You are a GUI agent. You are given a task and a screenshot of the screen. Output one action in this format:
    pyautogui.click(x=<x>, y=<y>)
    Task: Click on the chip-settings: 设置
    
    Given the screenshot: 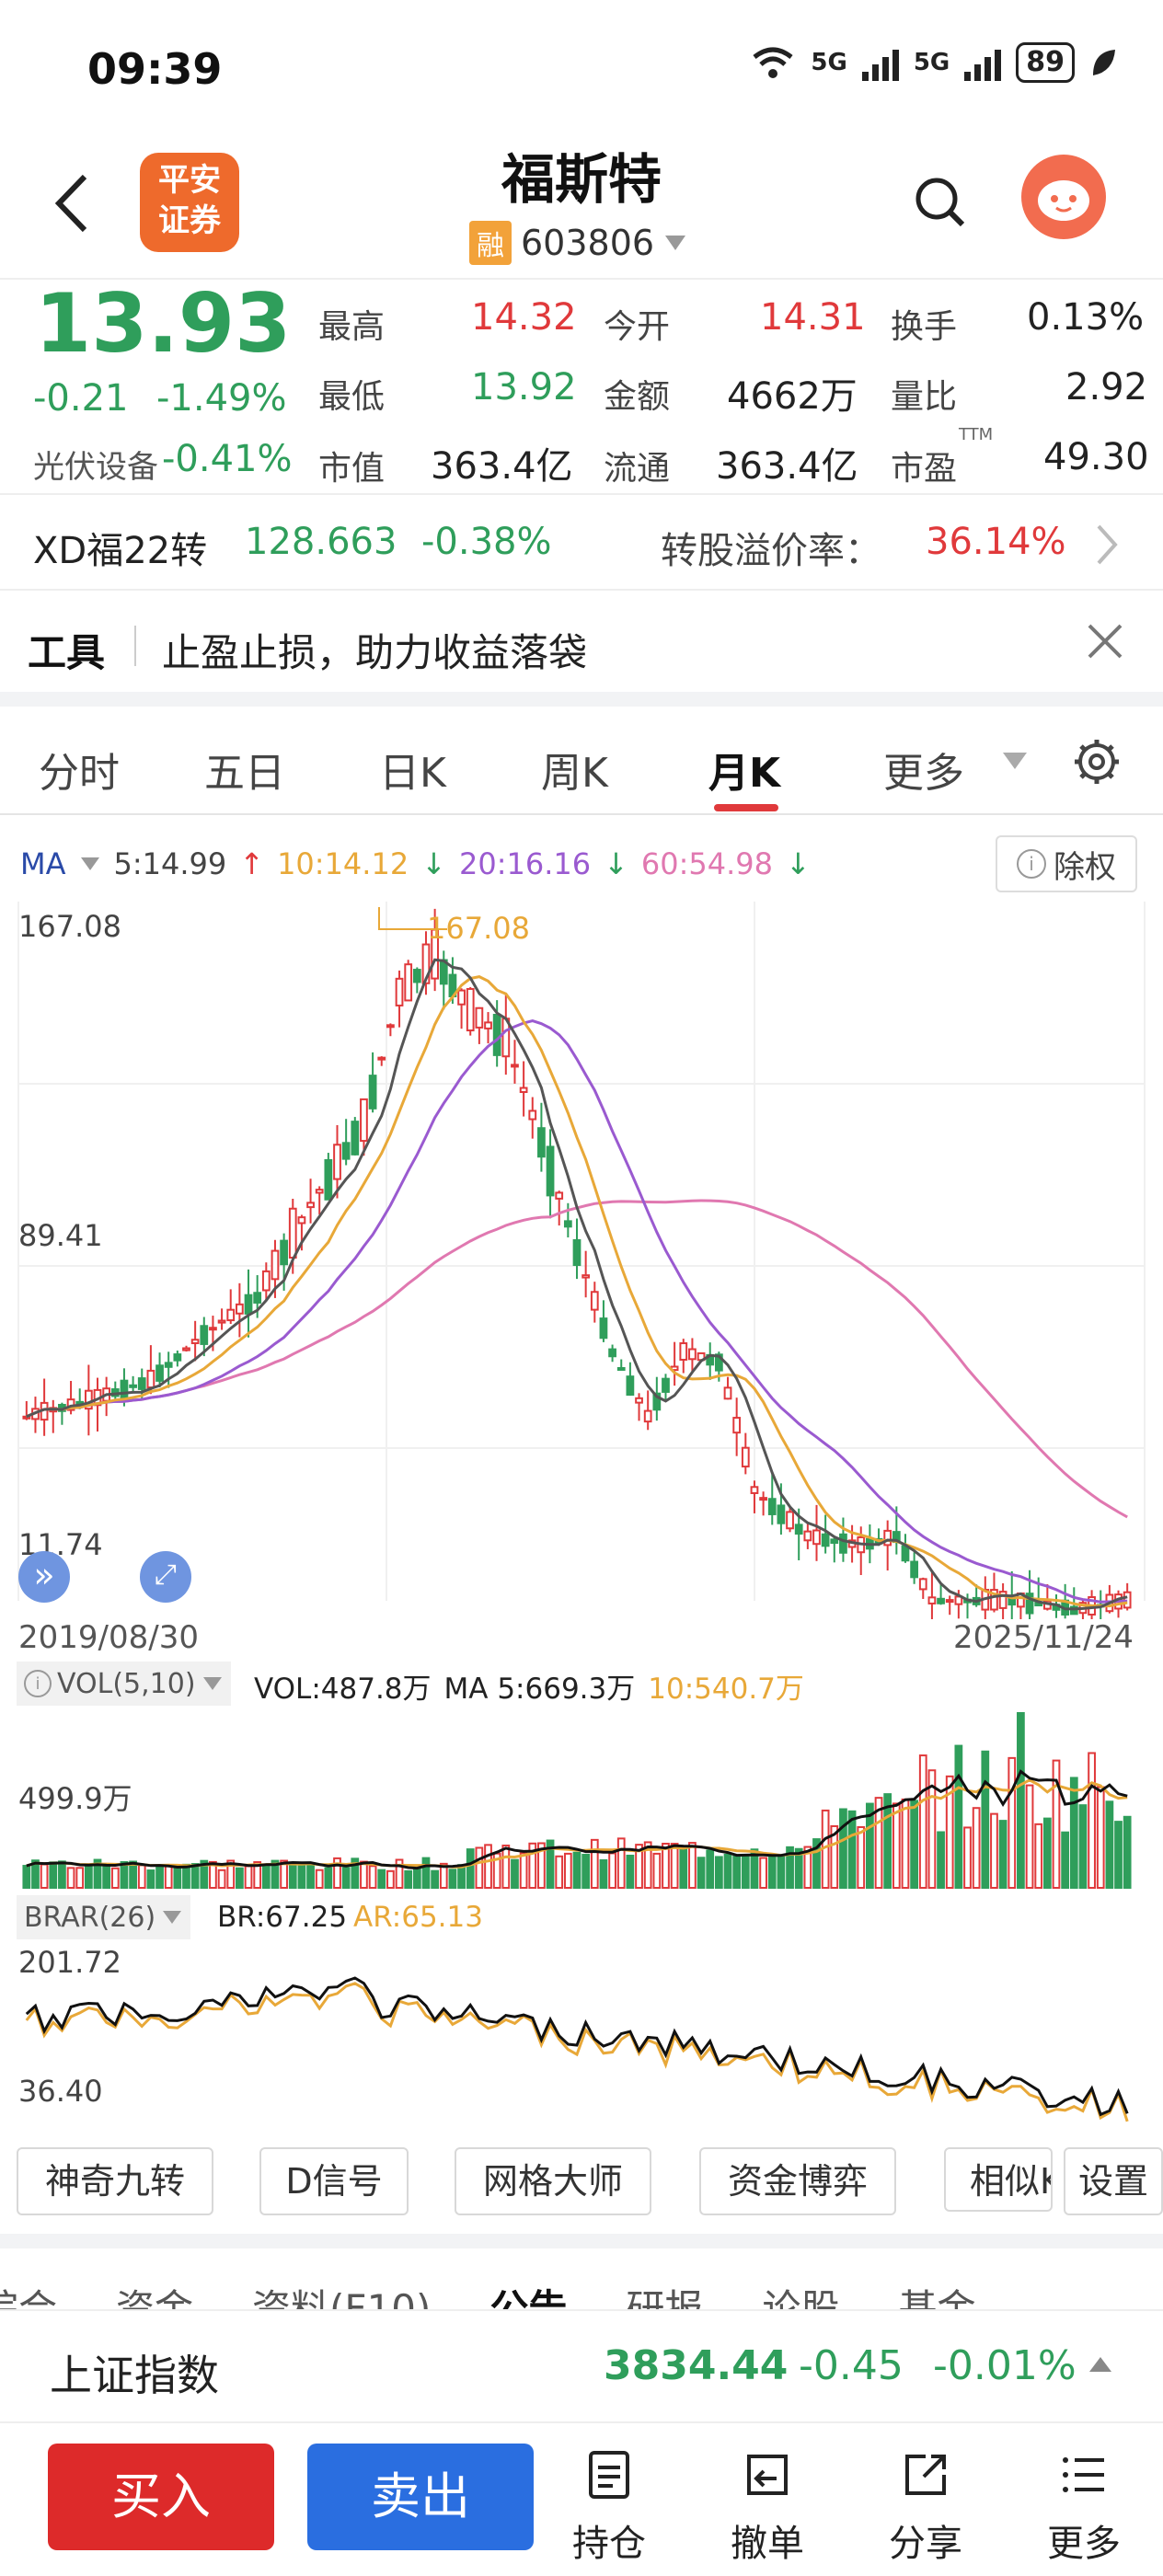 What is the action you would take?
    pyautogui.click(x=1113, y=2181)
    